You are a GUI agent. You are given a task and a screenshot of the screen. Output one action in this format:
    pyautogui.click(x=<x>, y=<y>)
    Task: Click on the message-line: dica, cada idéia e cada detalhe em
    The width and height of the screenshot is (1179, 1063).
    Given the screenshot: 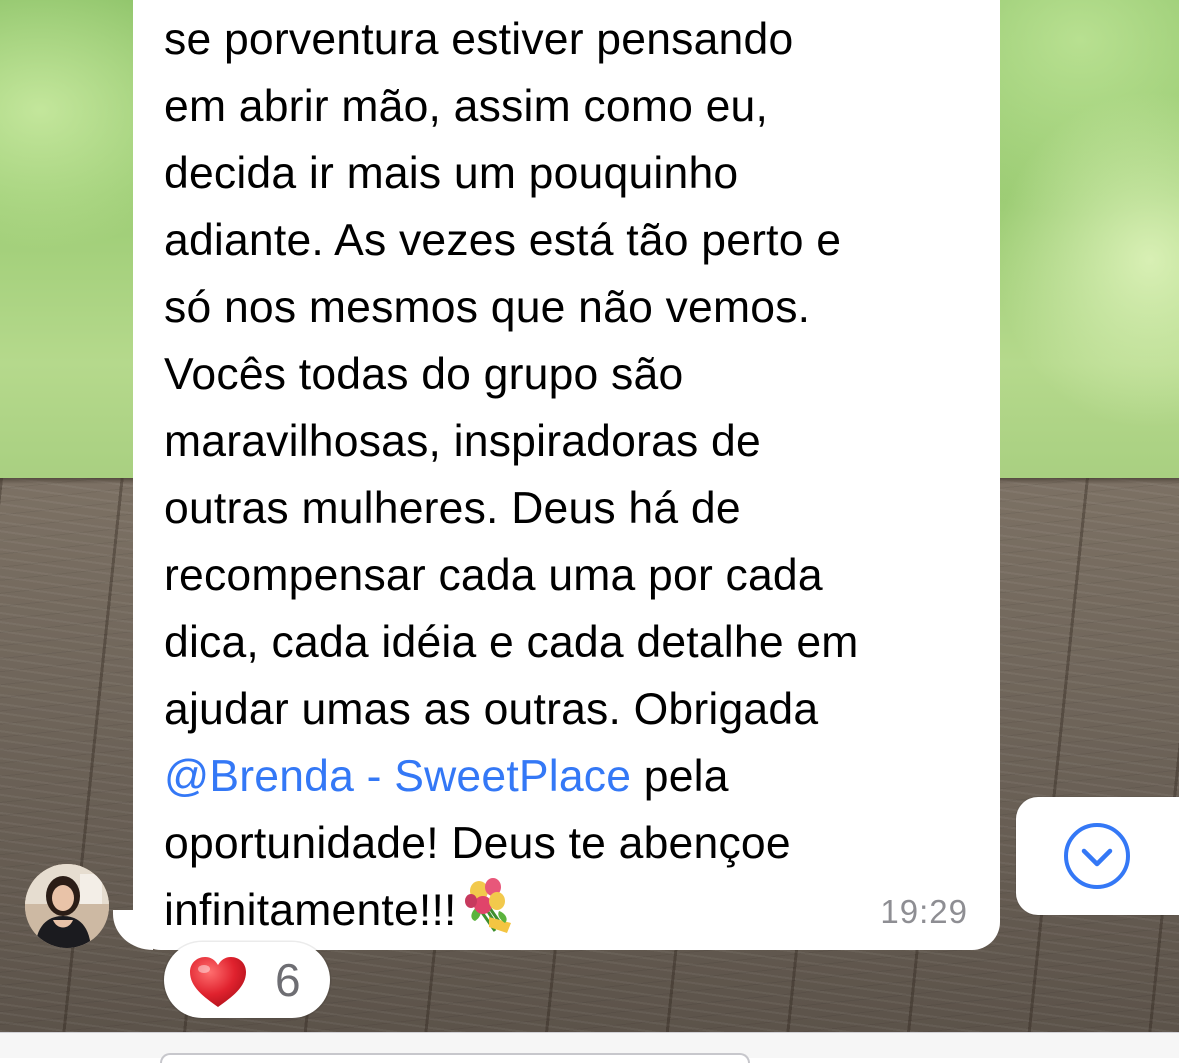 What is the action you would take?
    pyautogui.click(x=511, y=642)
    